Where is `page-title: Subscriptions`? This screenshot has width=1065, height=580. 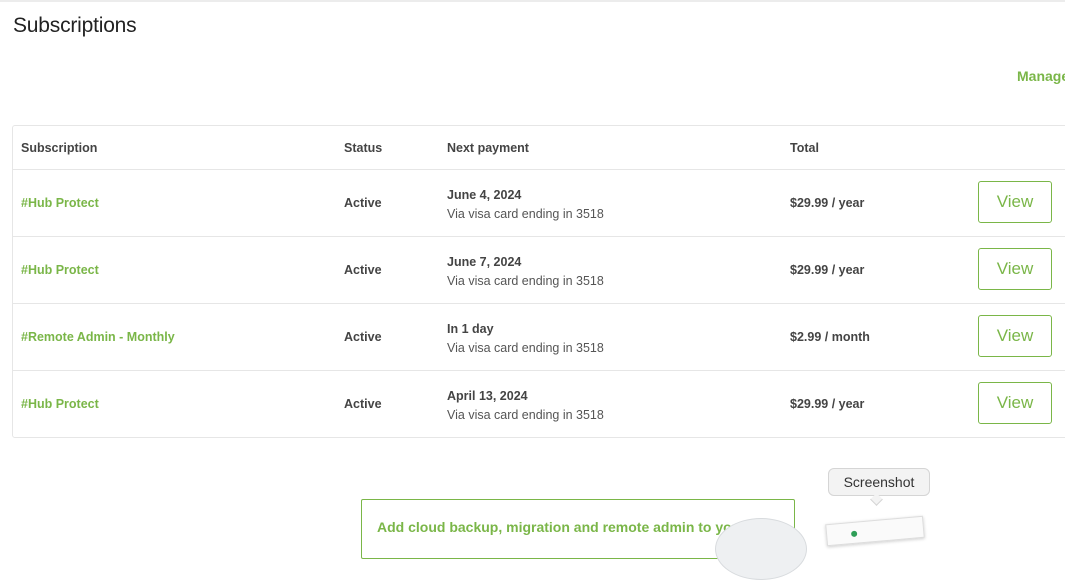
page-title: Subscriptions is located at coordinates (75, 25).